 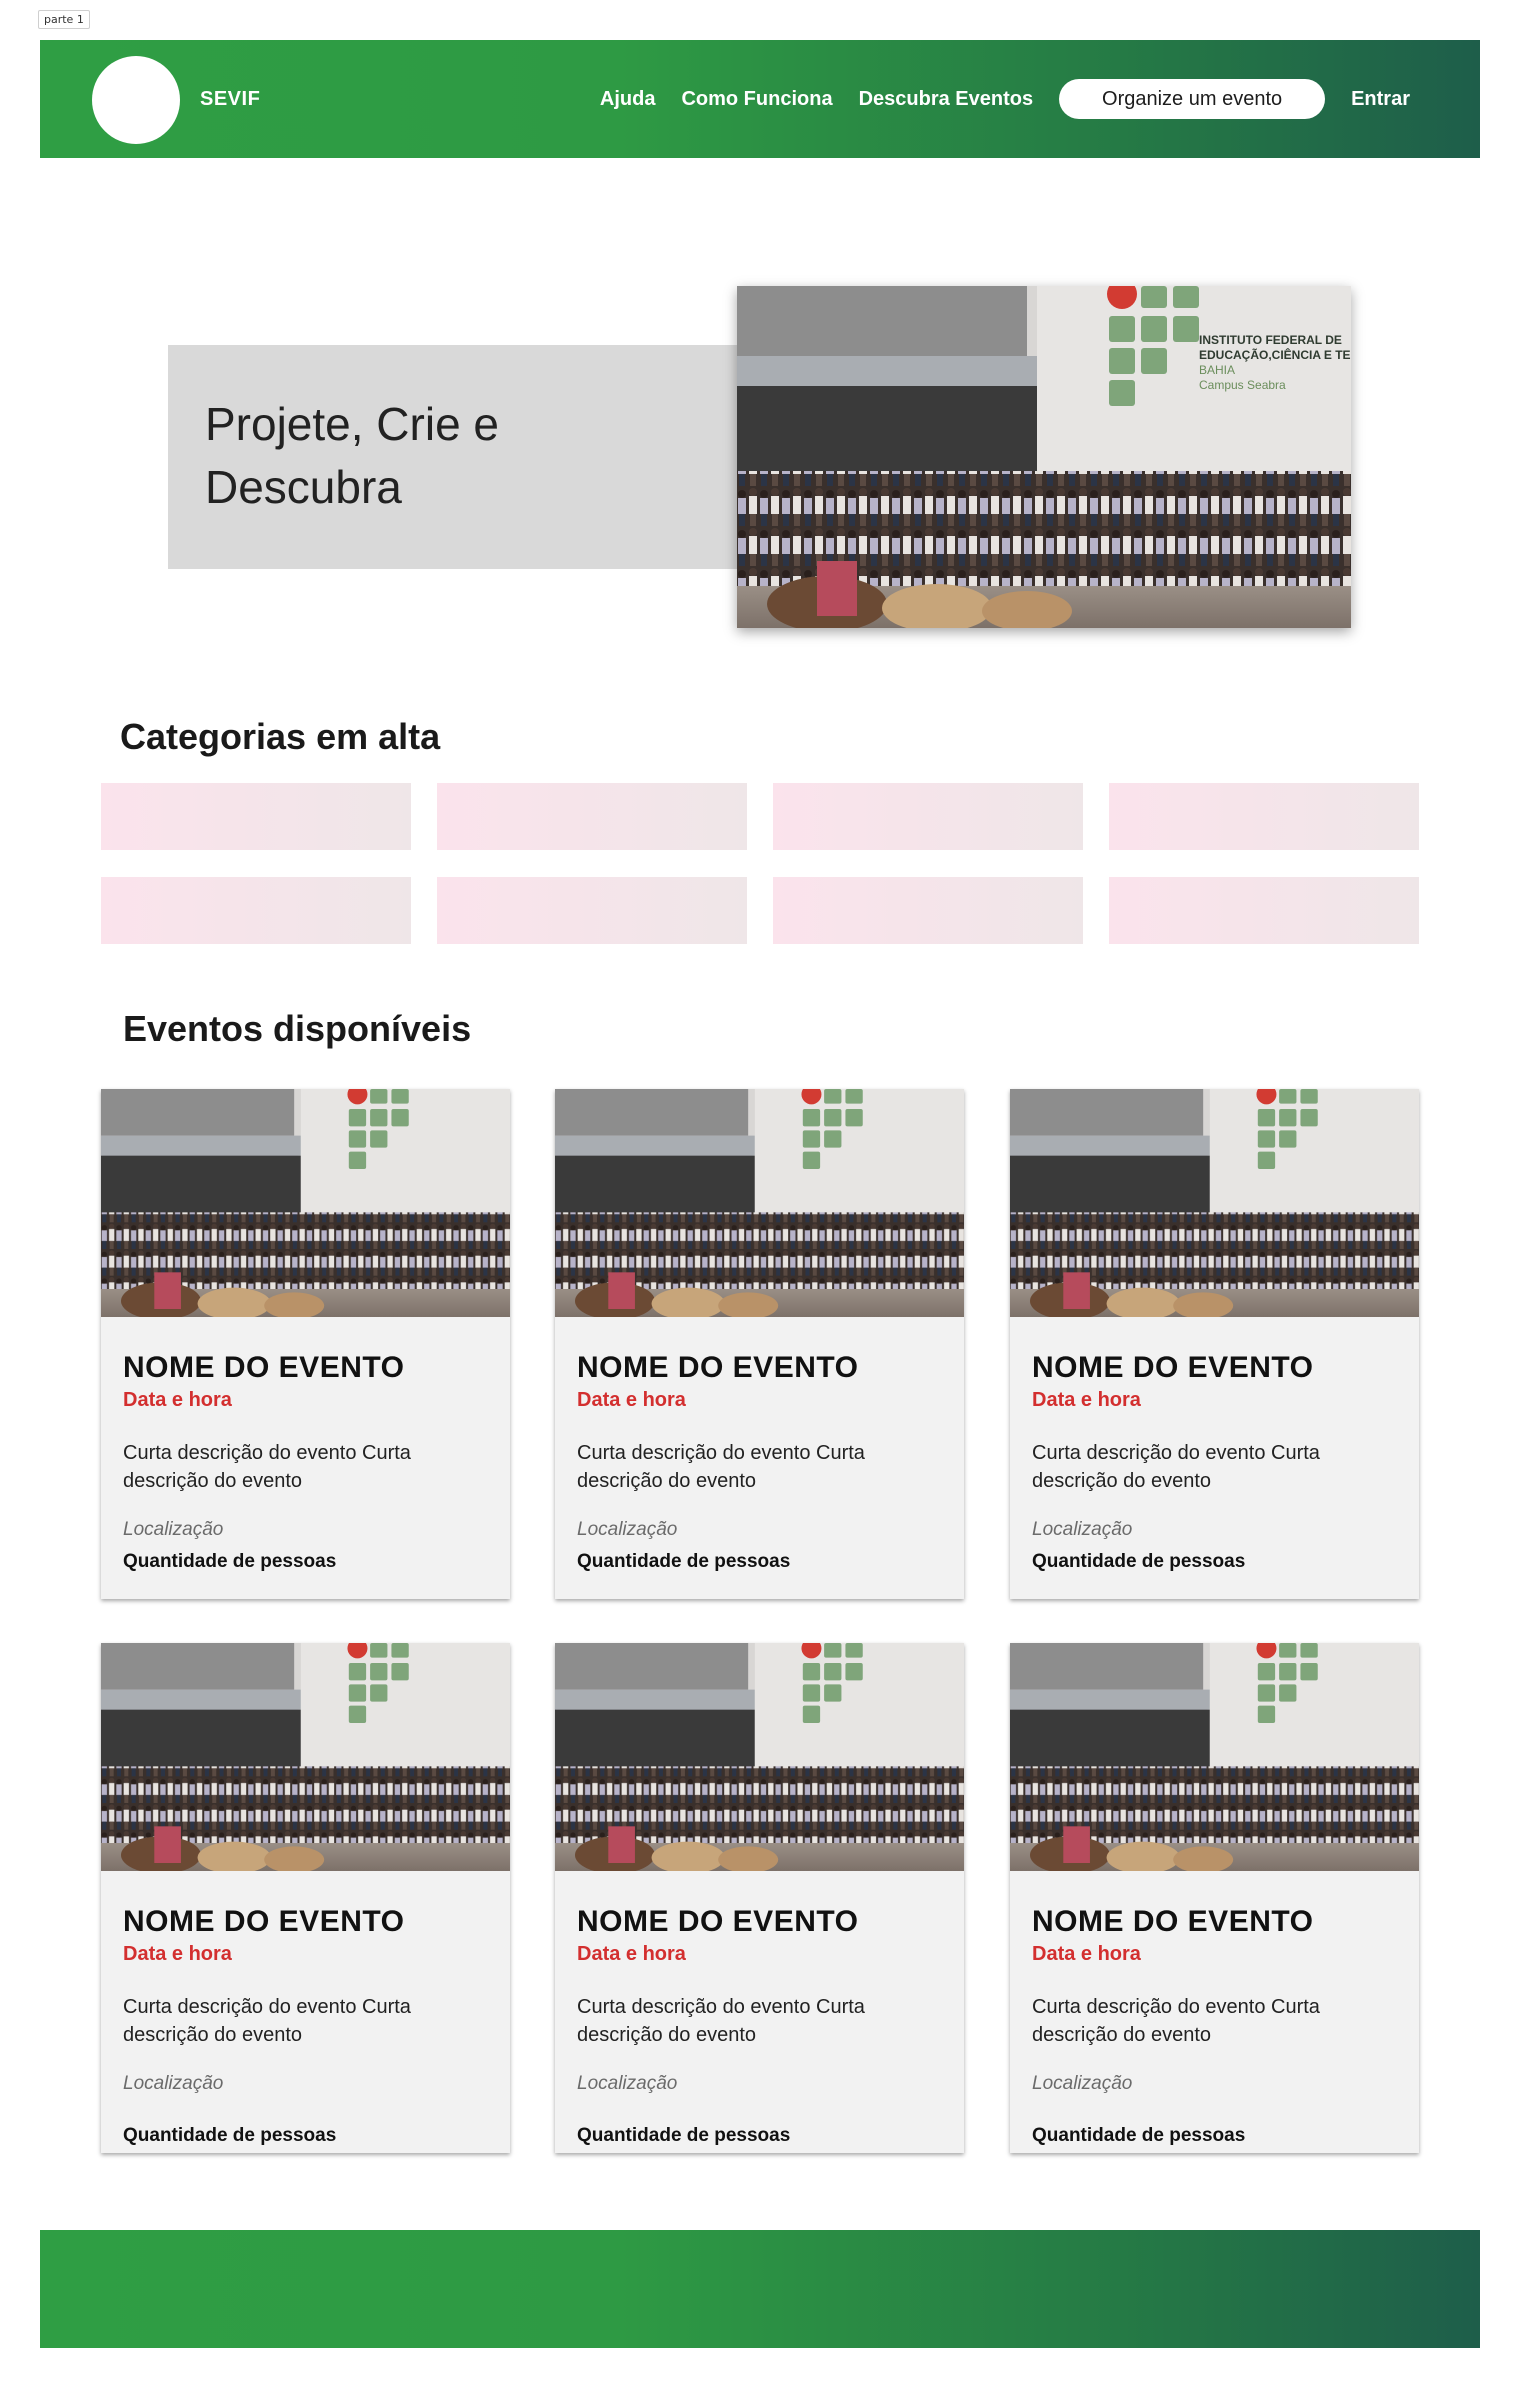 What do you see at coordinates (280, 736) in the screenshot?
I see `categories-title: Categorias em alta` at bounding box center [280, 736].